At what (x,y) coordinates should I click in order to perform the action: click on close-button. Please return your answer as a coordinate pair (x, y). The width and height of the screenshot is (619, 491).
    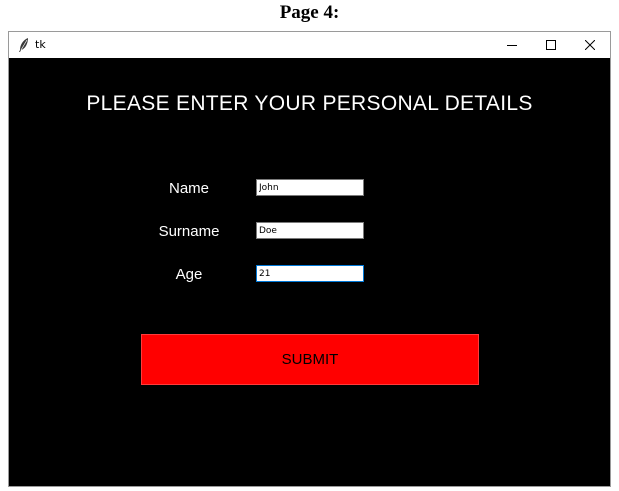
    Looking at the image, I should click on (590, 45).